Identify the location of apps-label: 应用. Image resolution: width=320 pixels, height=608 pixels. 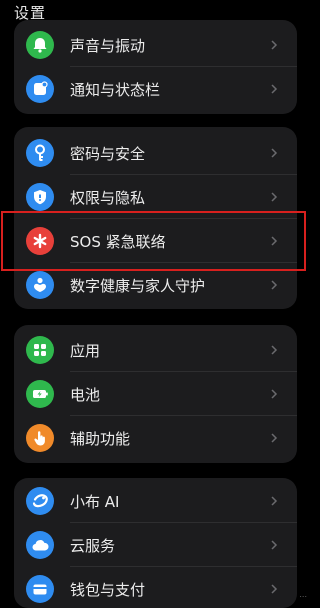
(85, 351).